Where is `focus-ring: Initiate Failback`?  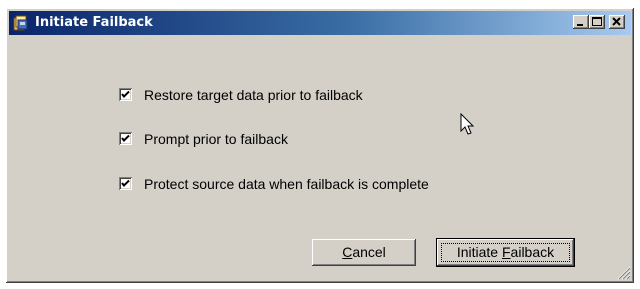 focus-ring: Initiate Failback is located at coordinates (505, 252).